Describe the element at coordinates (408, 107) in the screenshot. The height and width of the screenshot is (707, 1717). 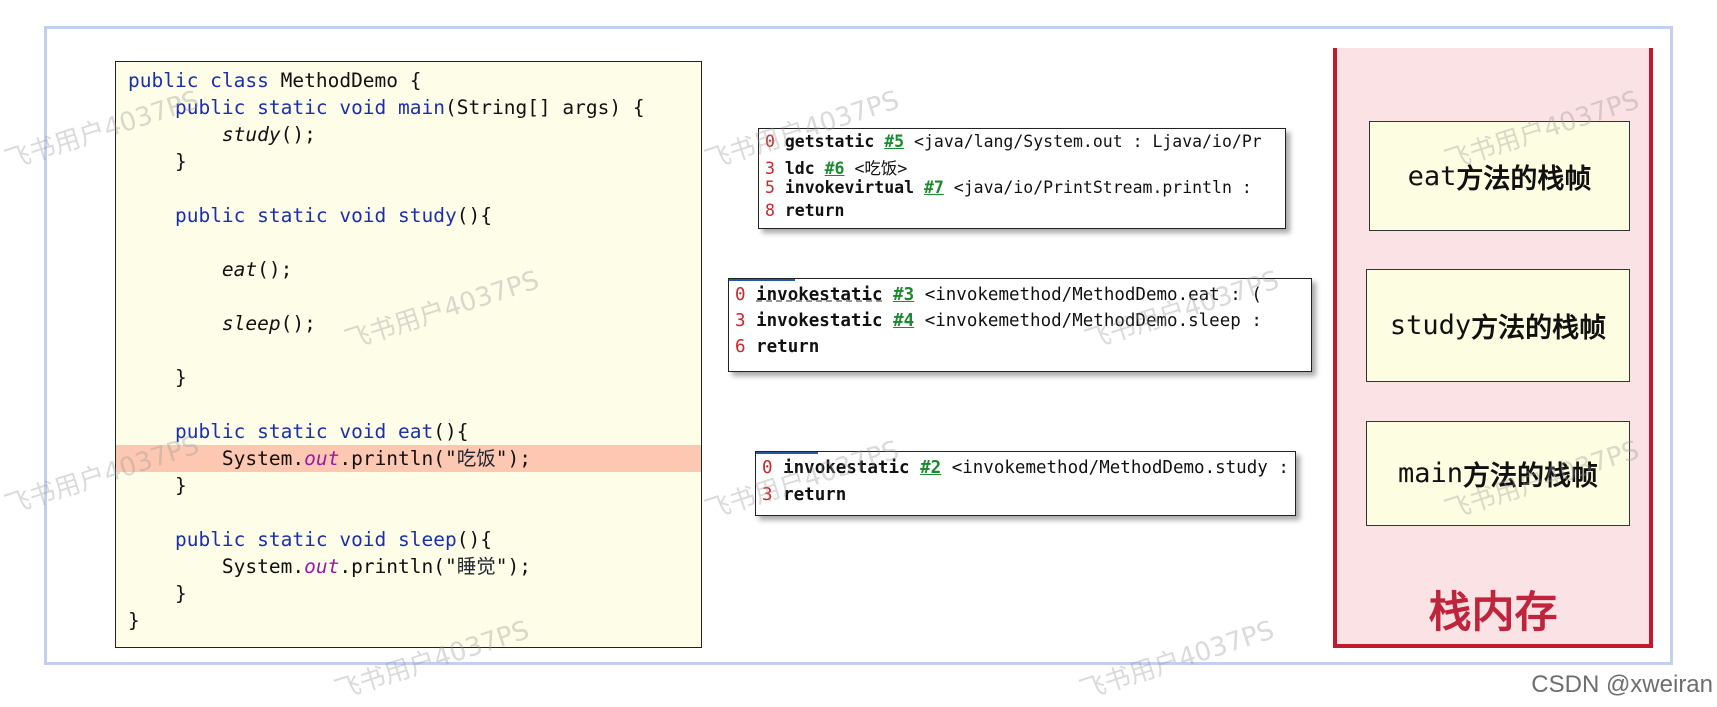
I see `code-line: public static void main(String[] args) {` at that location.